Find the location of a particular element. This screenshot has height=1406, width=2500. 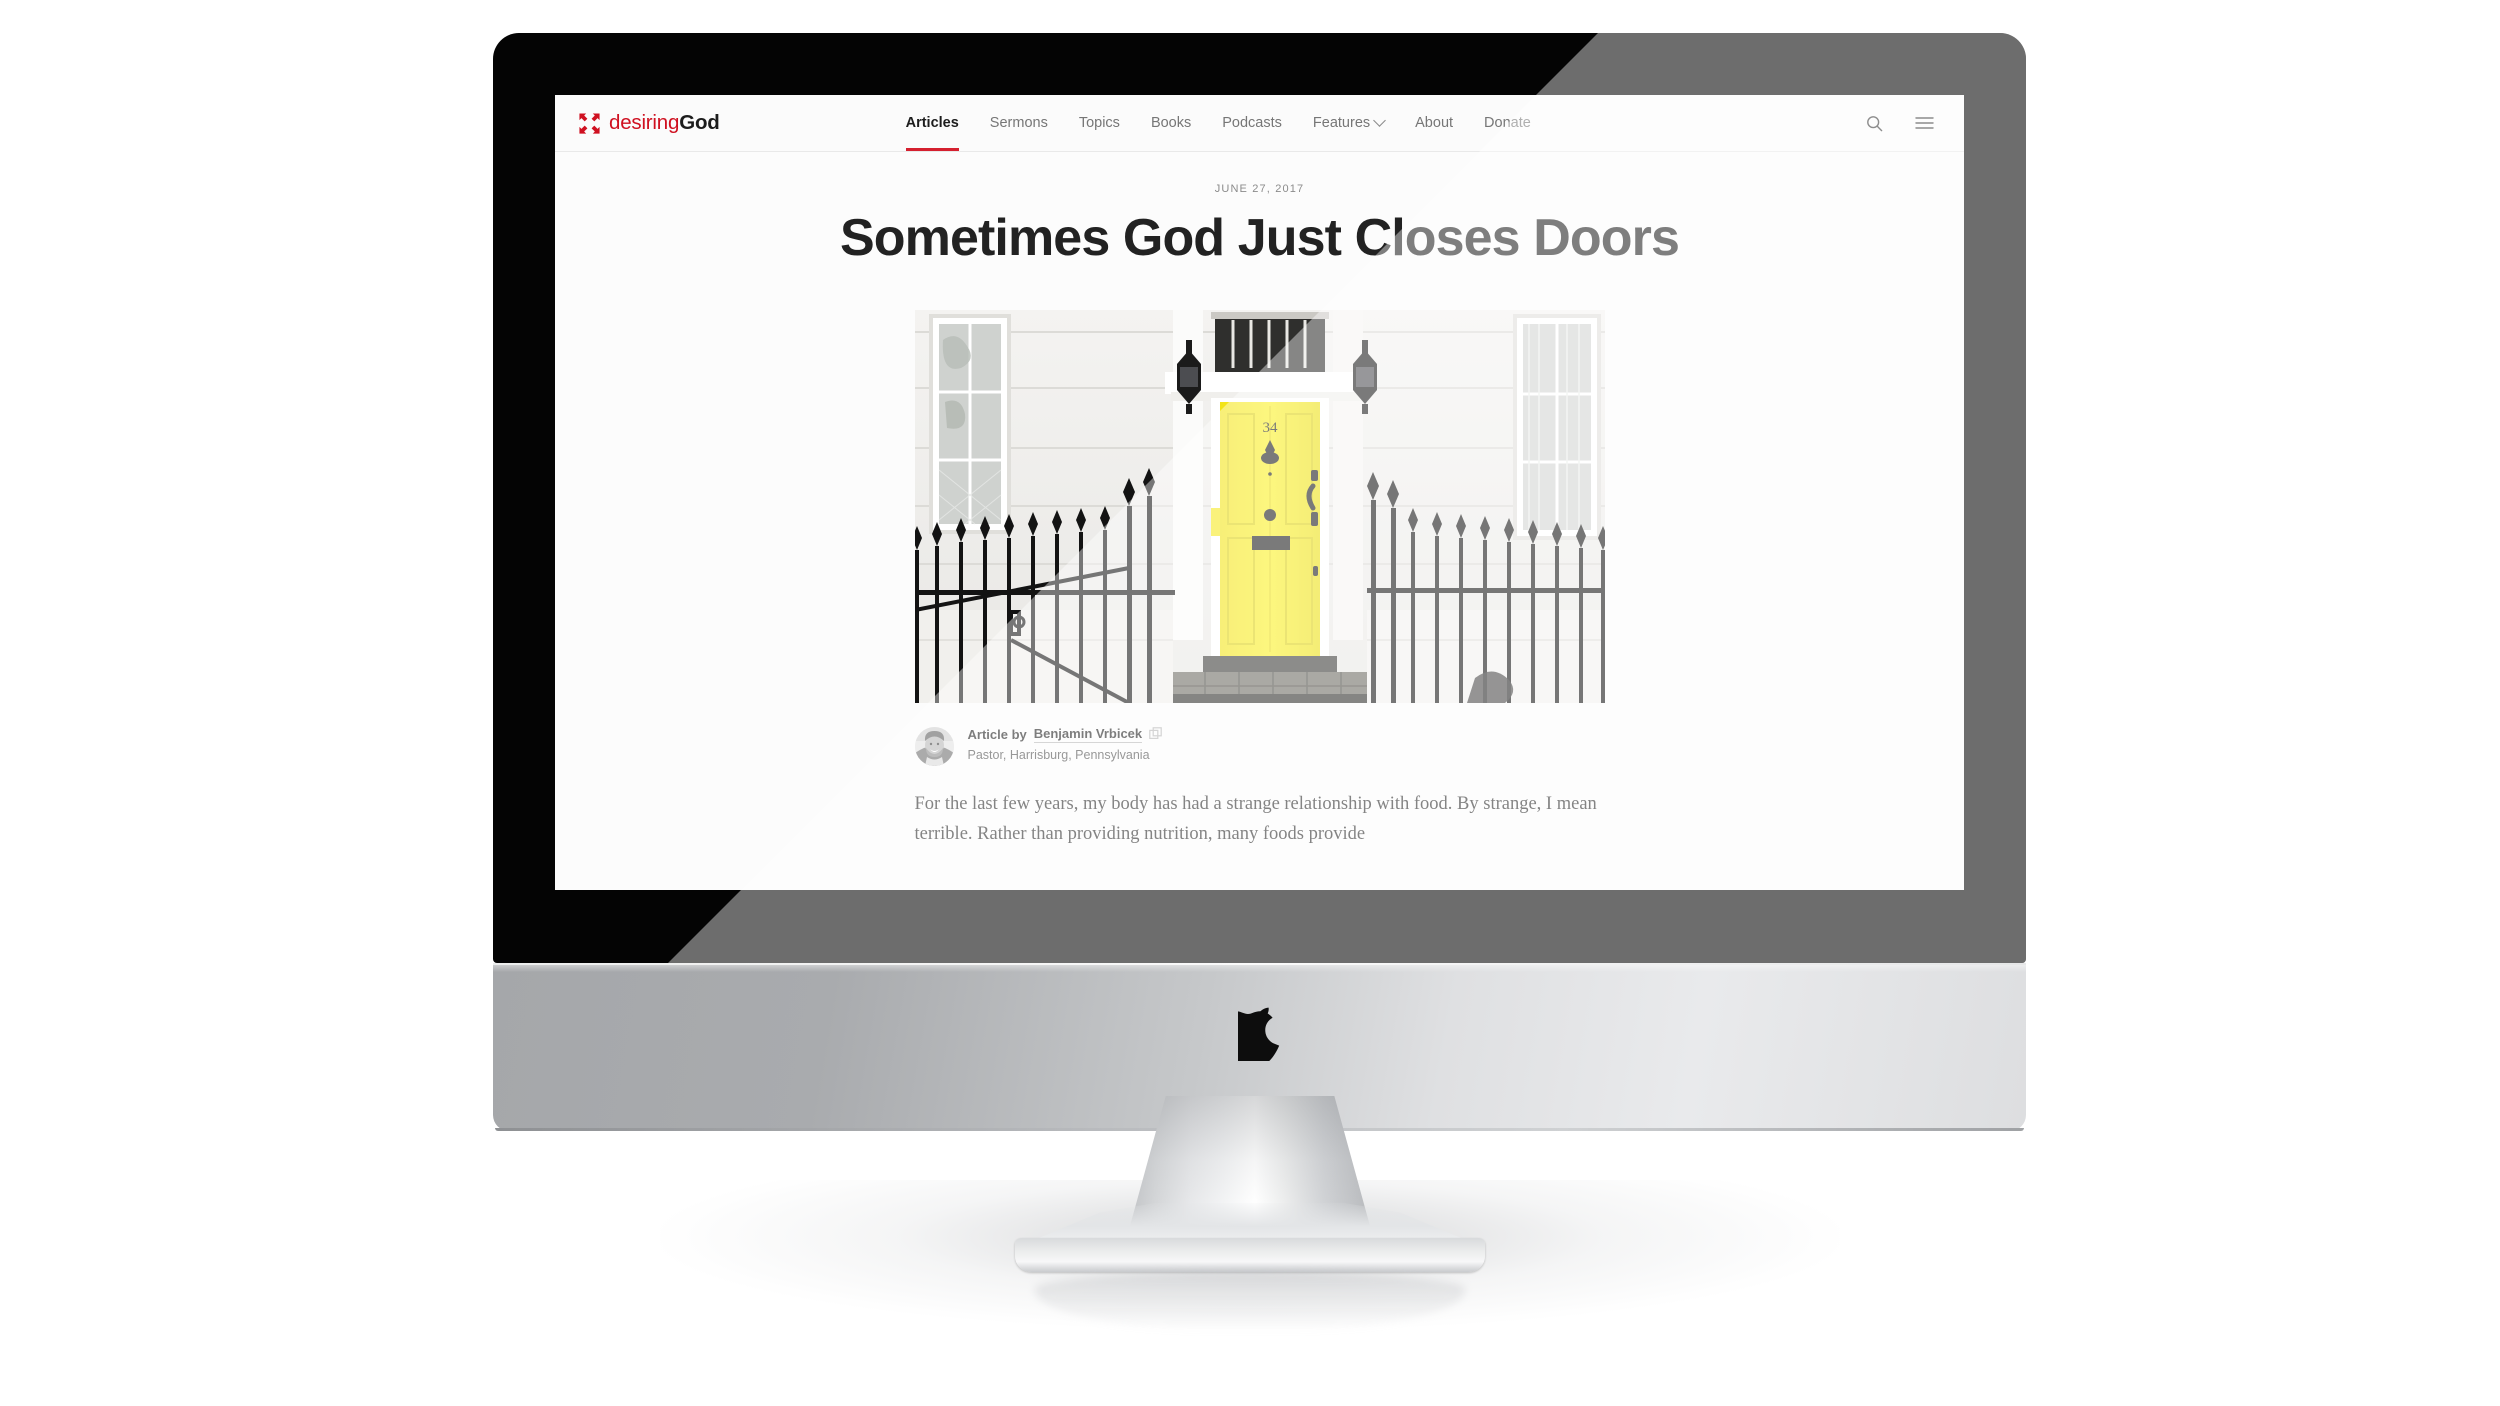

byline-author-link: Benjamin Vrbicek is located at coordinates (1088, 735).